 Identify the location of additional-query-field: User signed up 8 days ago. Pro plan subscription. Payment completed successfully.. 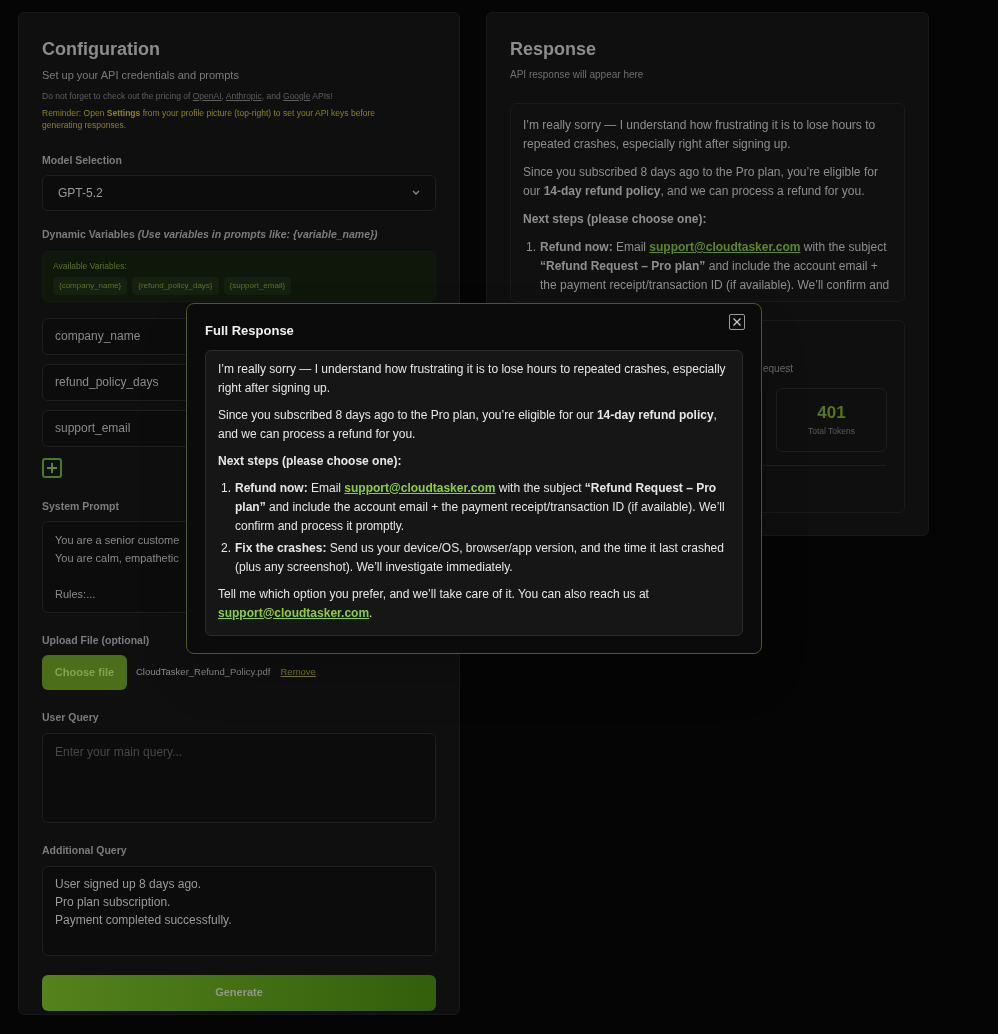
(239, 910).